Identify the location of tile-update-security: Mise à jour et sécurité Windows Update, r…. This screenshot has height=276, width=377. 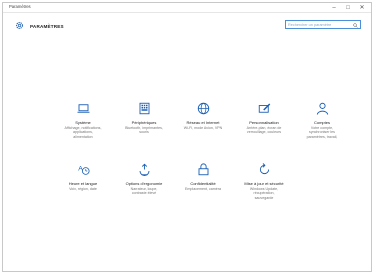
(264, 181).